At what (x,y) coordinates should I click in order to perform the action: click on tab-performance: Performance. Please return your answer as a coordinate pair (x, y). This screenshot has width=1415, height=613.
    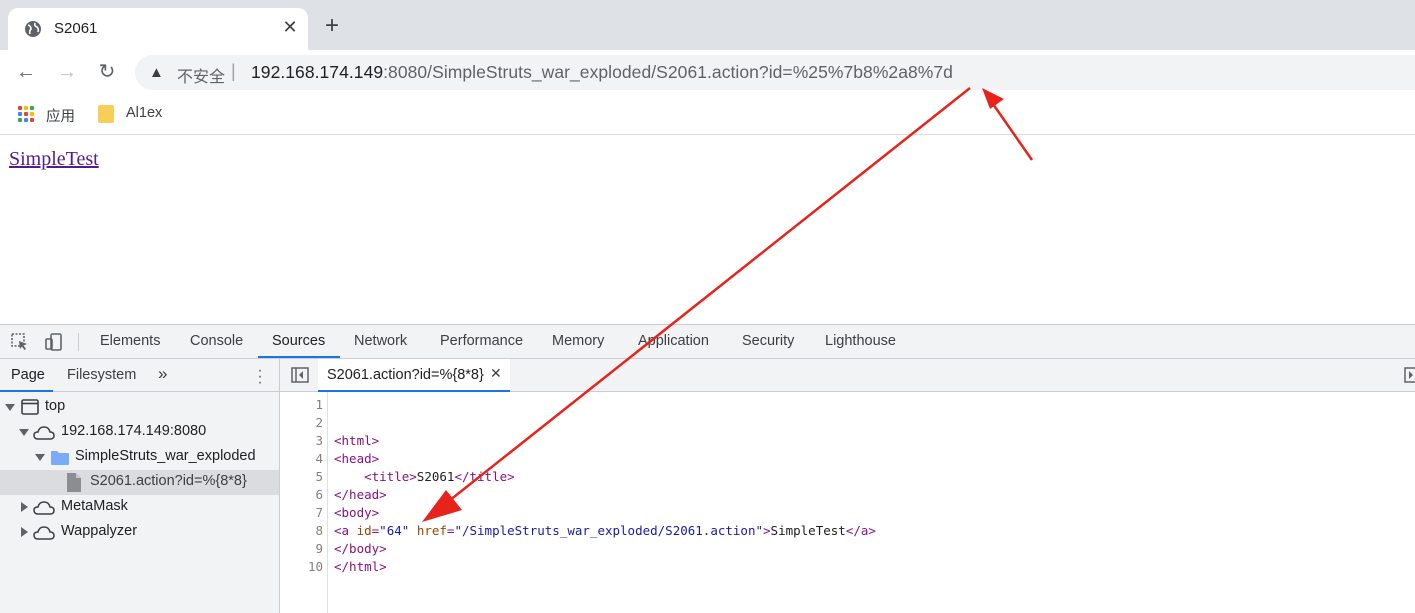
    Looking at the image, I should click on (481, 341).